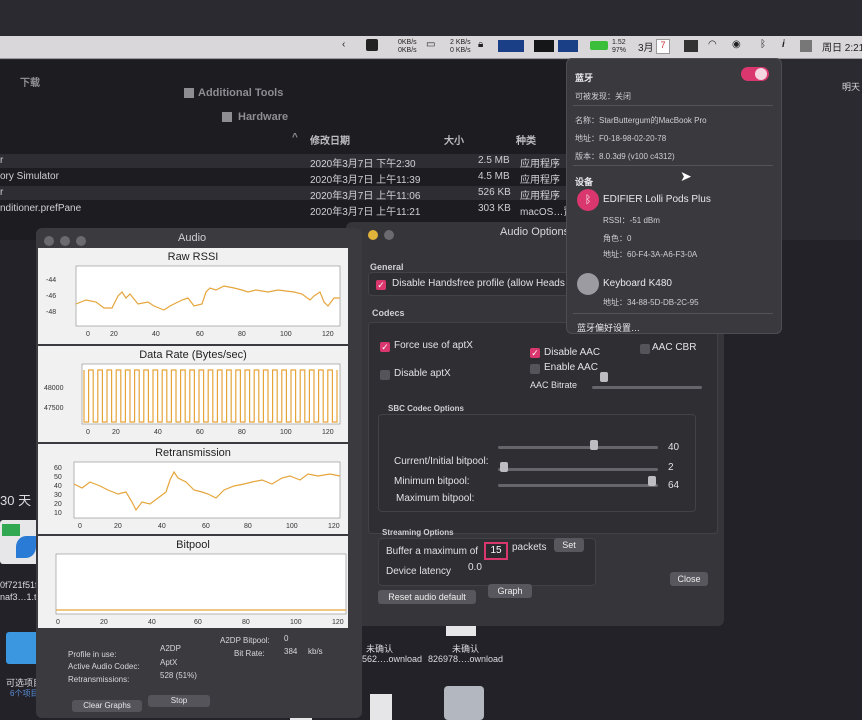  I want to click on disable-aac-checkbox: ✓, so click(535, 353).